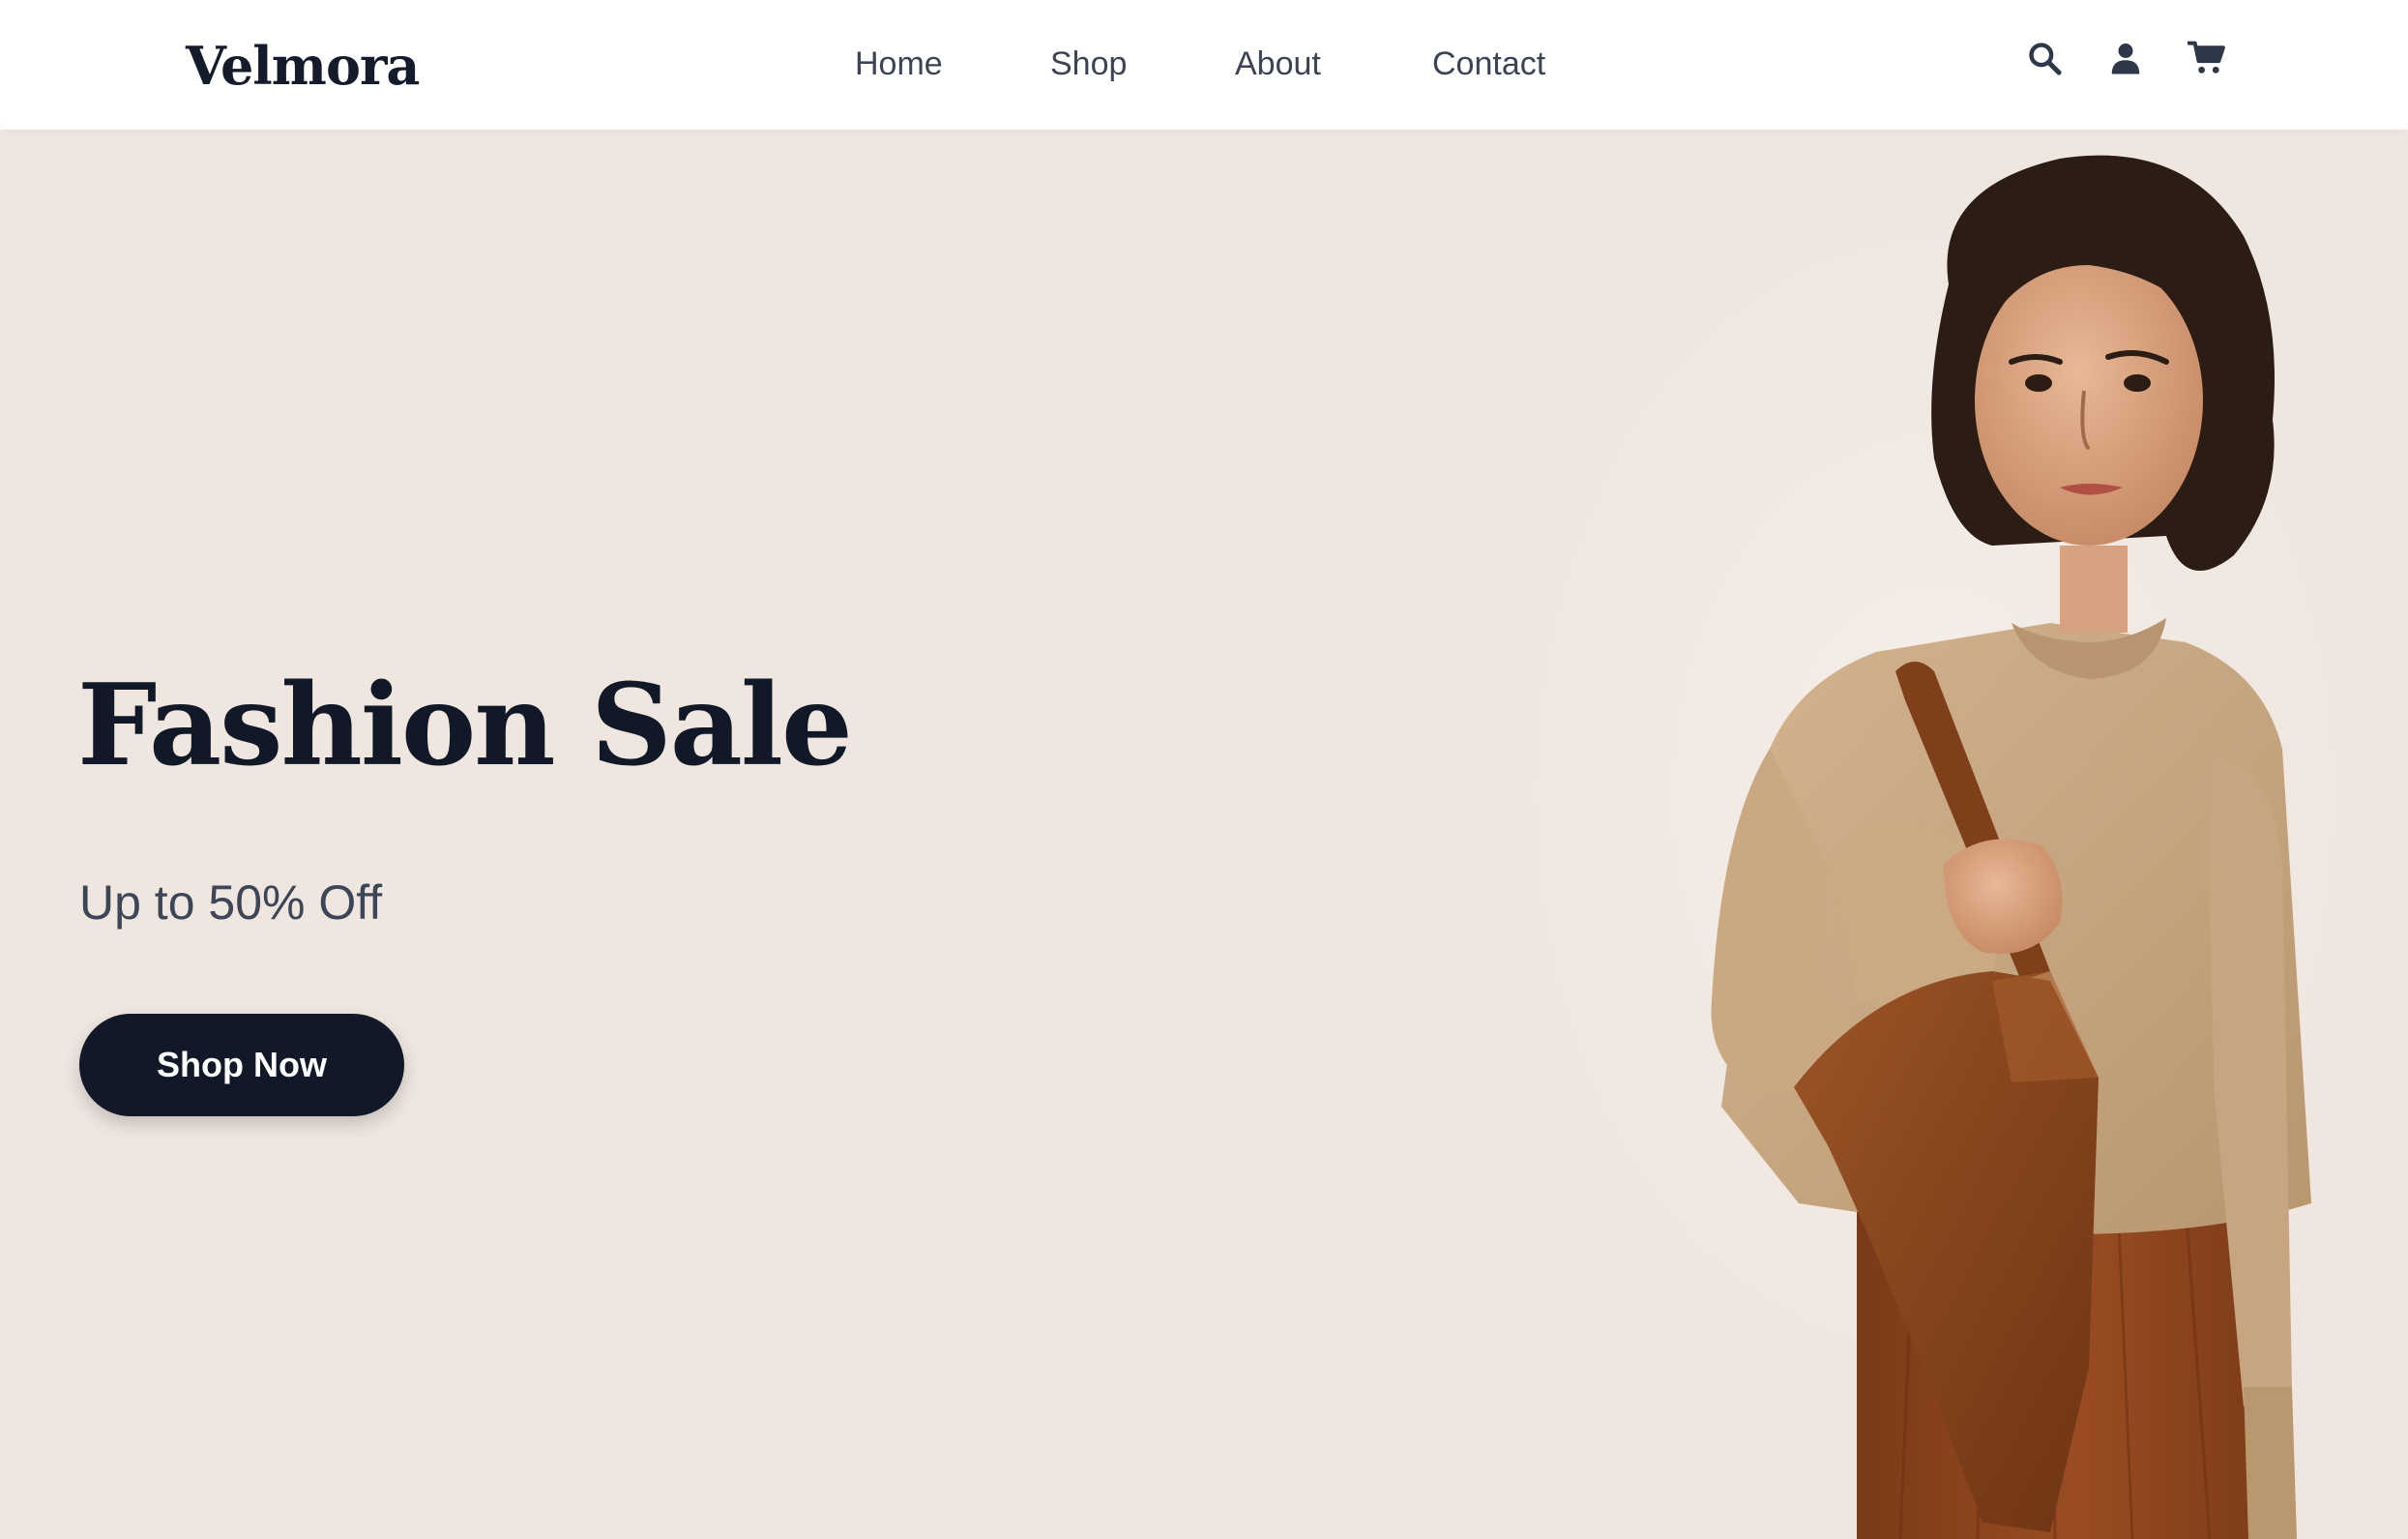 The image size is (2408, 1539). What do you see at coordinates (899, 64) in the screenshot?
I see `nav-link-home: Home` at bounding box center [899, 64].